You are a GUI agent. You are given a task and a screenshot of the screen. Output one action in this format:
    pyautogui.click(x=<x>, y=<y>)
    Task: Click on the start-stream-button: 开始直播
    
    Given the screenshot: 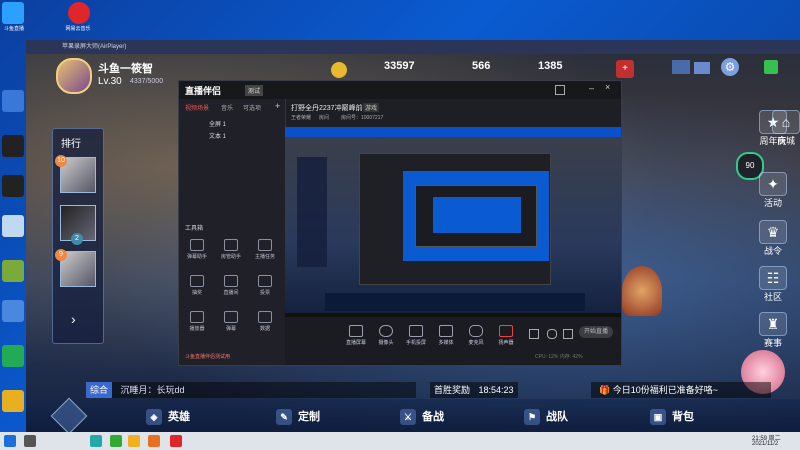 What is the action you would take?
    pyautogui.click(x=596, y=332)
    